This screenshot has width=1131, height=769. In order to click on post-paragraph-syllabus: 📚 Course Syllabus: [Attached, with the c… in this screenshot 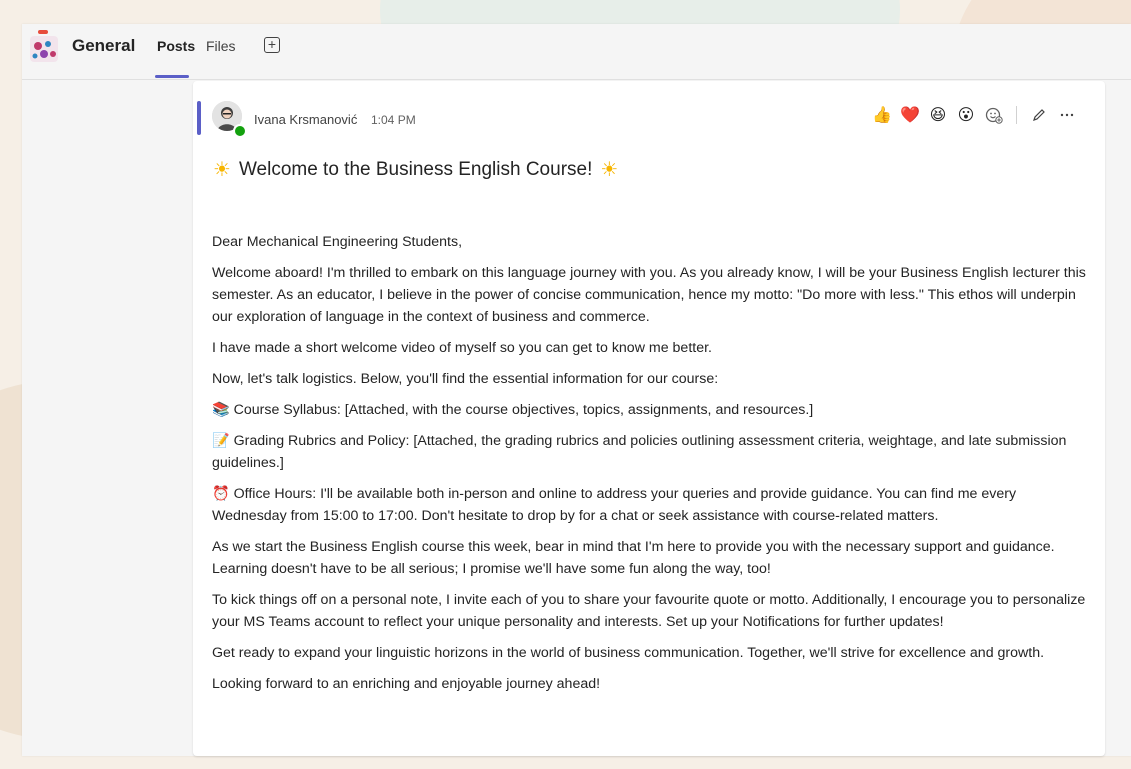, I will do `click(513, 410)`.